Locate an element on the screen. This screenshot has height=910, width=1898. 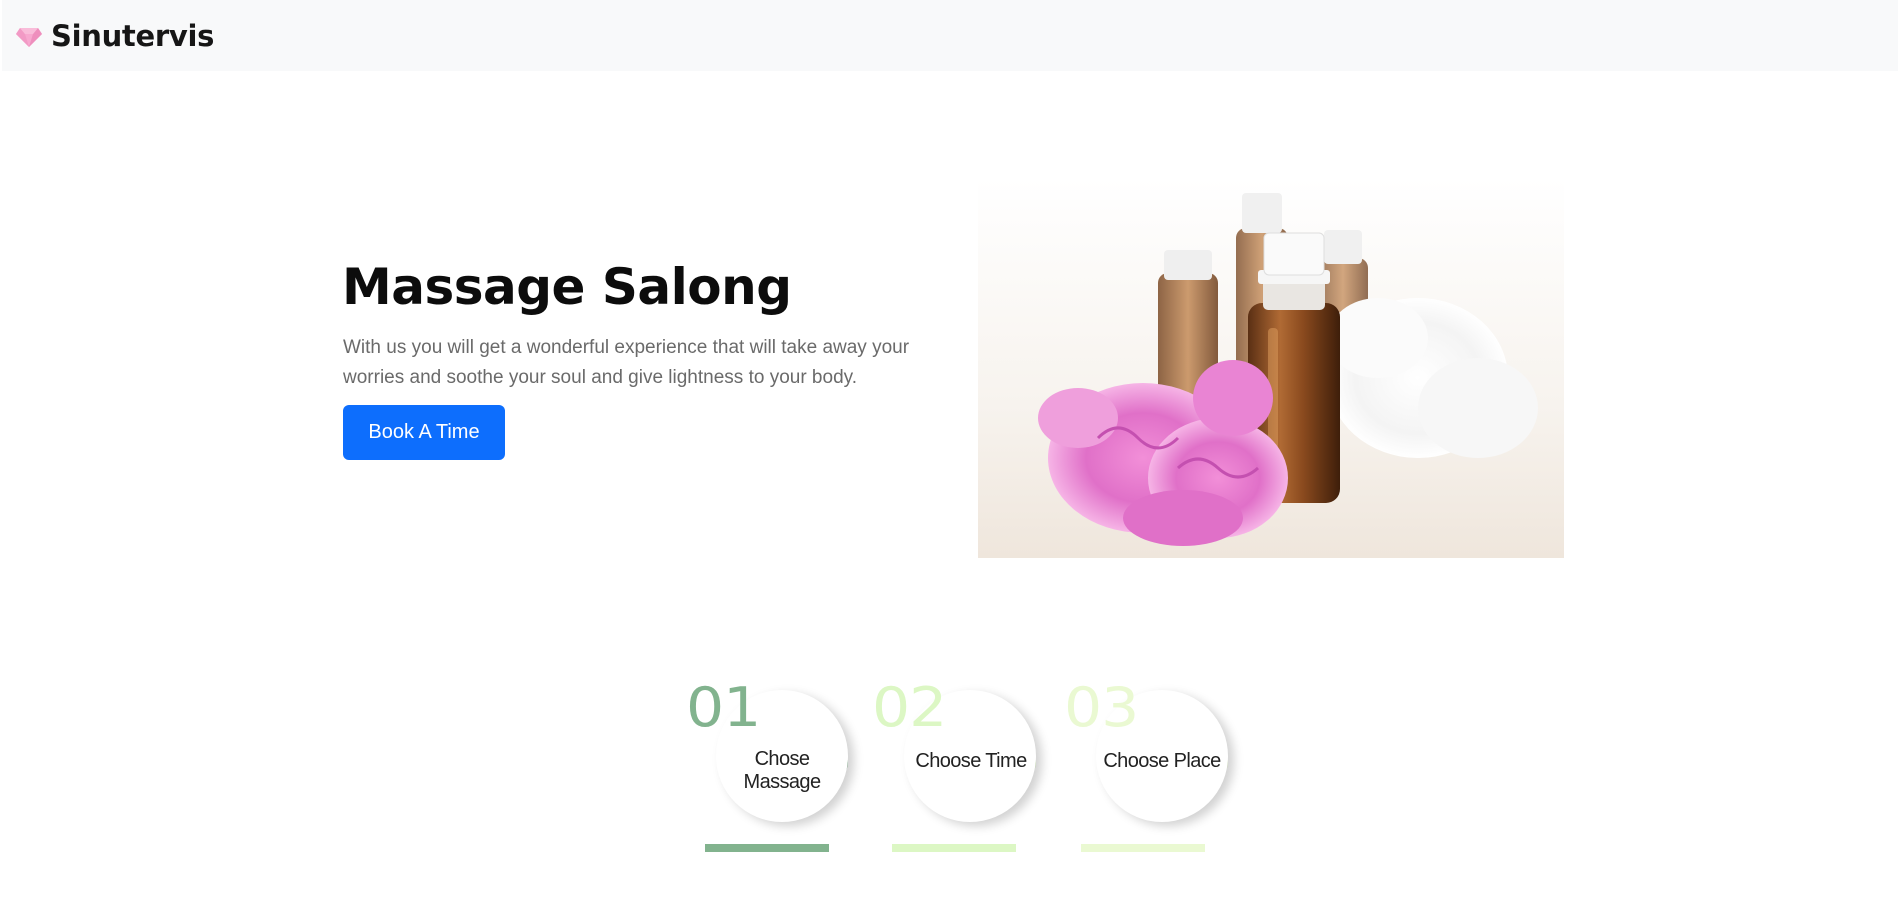
step-3-label: Choose Place is located at coordinates (1162, 761).